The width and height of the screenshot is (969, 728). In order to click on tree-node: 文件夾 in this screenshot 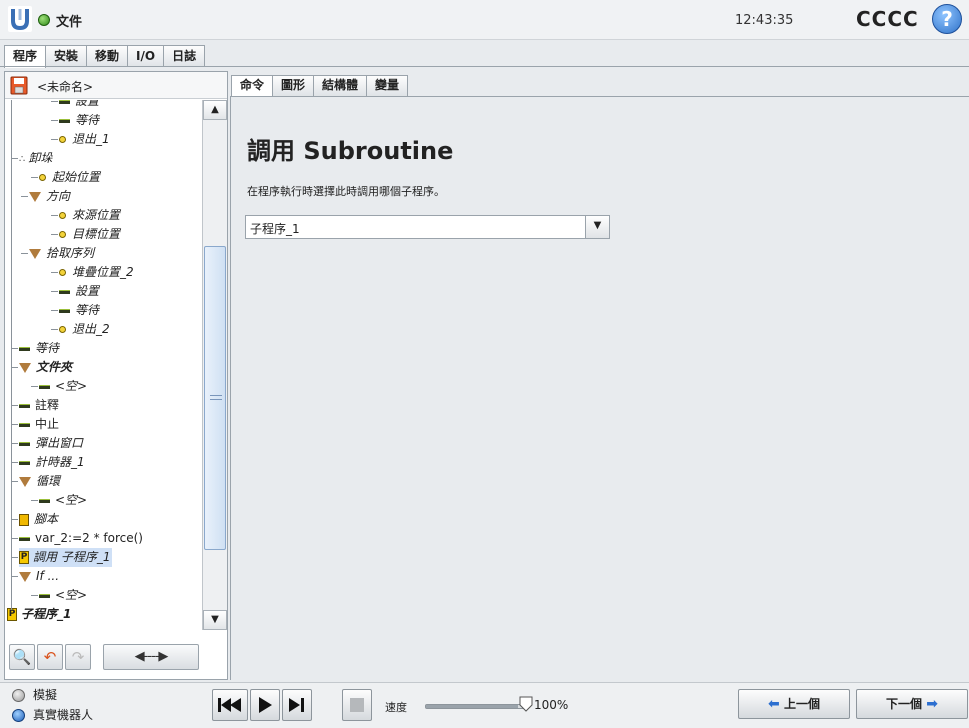, I will do `click(45, 367)`.